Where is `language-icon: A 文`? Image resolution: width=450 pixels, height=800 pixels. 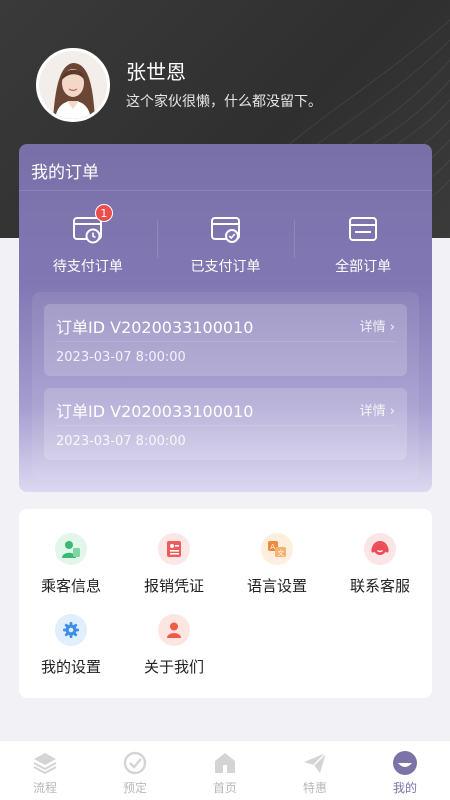 language-icon: A 文 is located at coordinates (277, 549).